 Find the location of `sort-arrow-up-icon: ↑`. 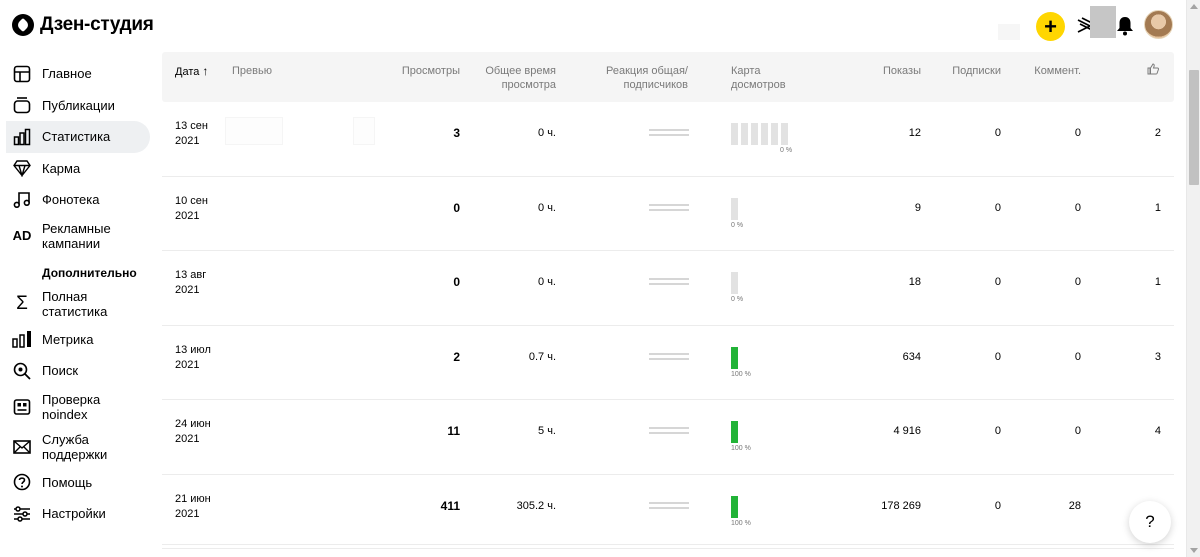

sort-arrow-up-icon: ↑ is located at coordinates (205, 71).